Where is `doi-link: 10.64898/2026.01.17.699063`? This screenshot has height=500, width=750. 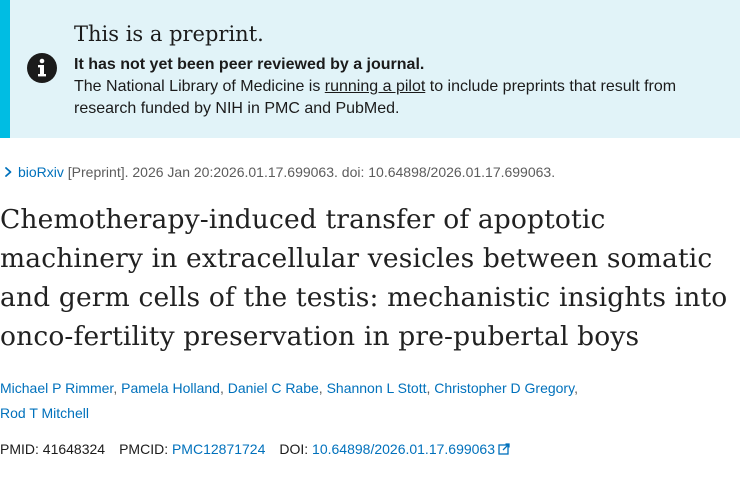 doi-link: 10.64898/2026.01.17.699063 is located at coordinates (411, 449).